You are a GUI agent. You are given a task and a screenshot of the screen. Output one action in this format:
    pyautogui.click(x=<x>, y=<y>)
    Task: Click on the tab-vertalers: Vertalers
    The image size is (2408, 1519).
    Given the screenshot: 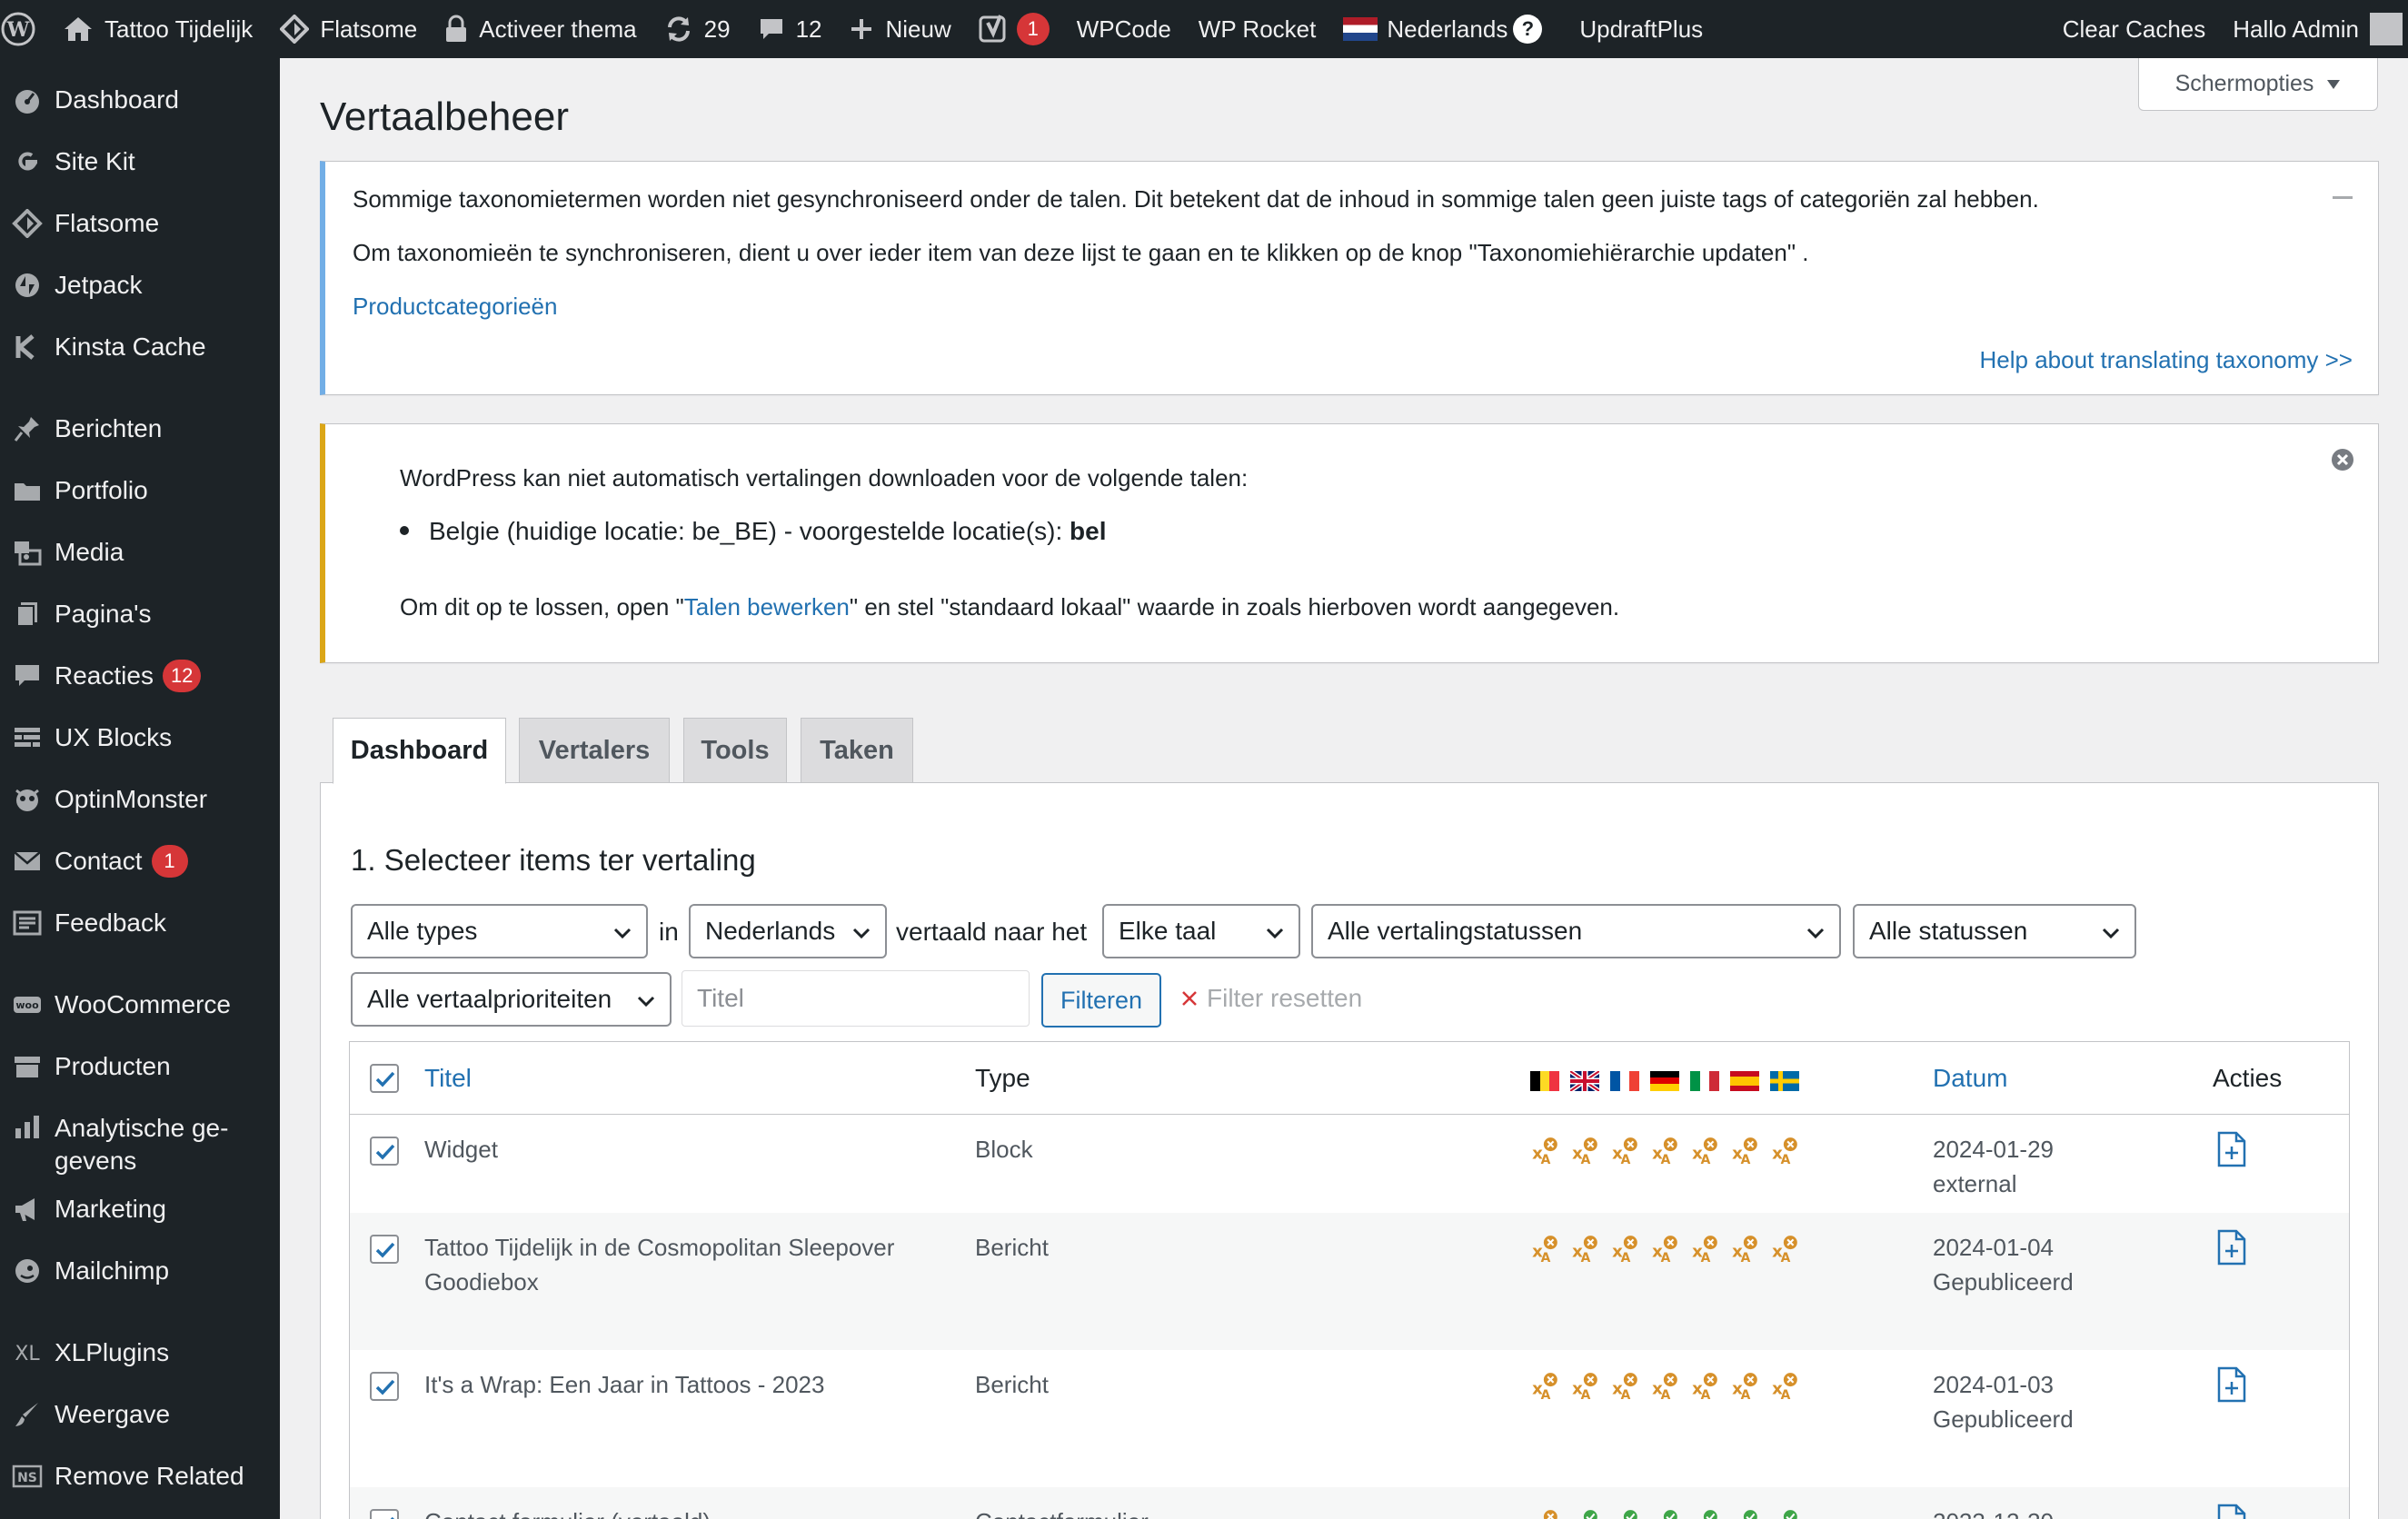 What is the action you would take?
    pyautogui.click(x=594, y=750)
    